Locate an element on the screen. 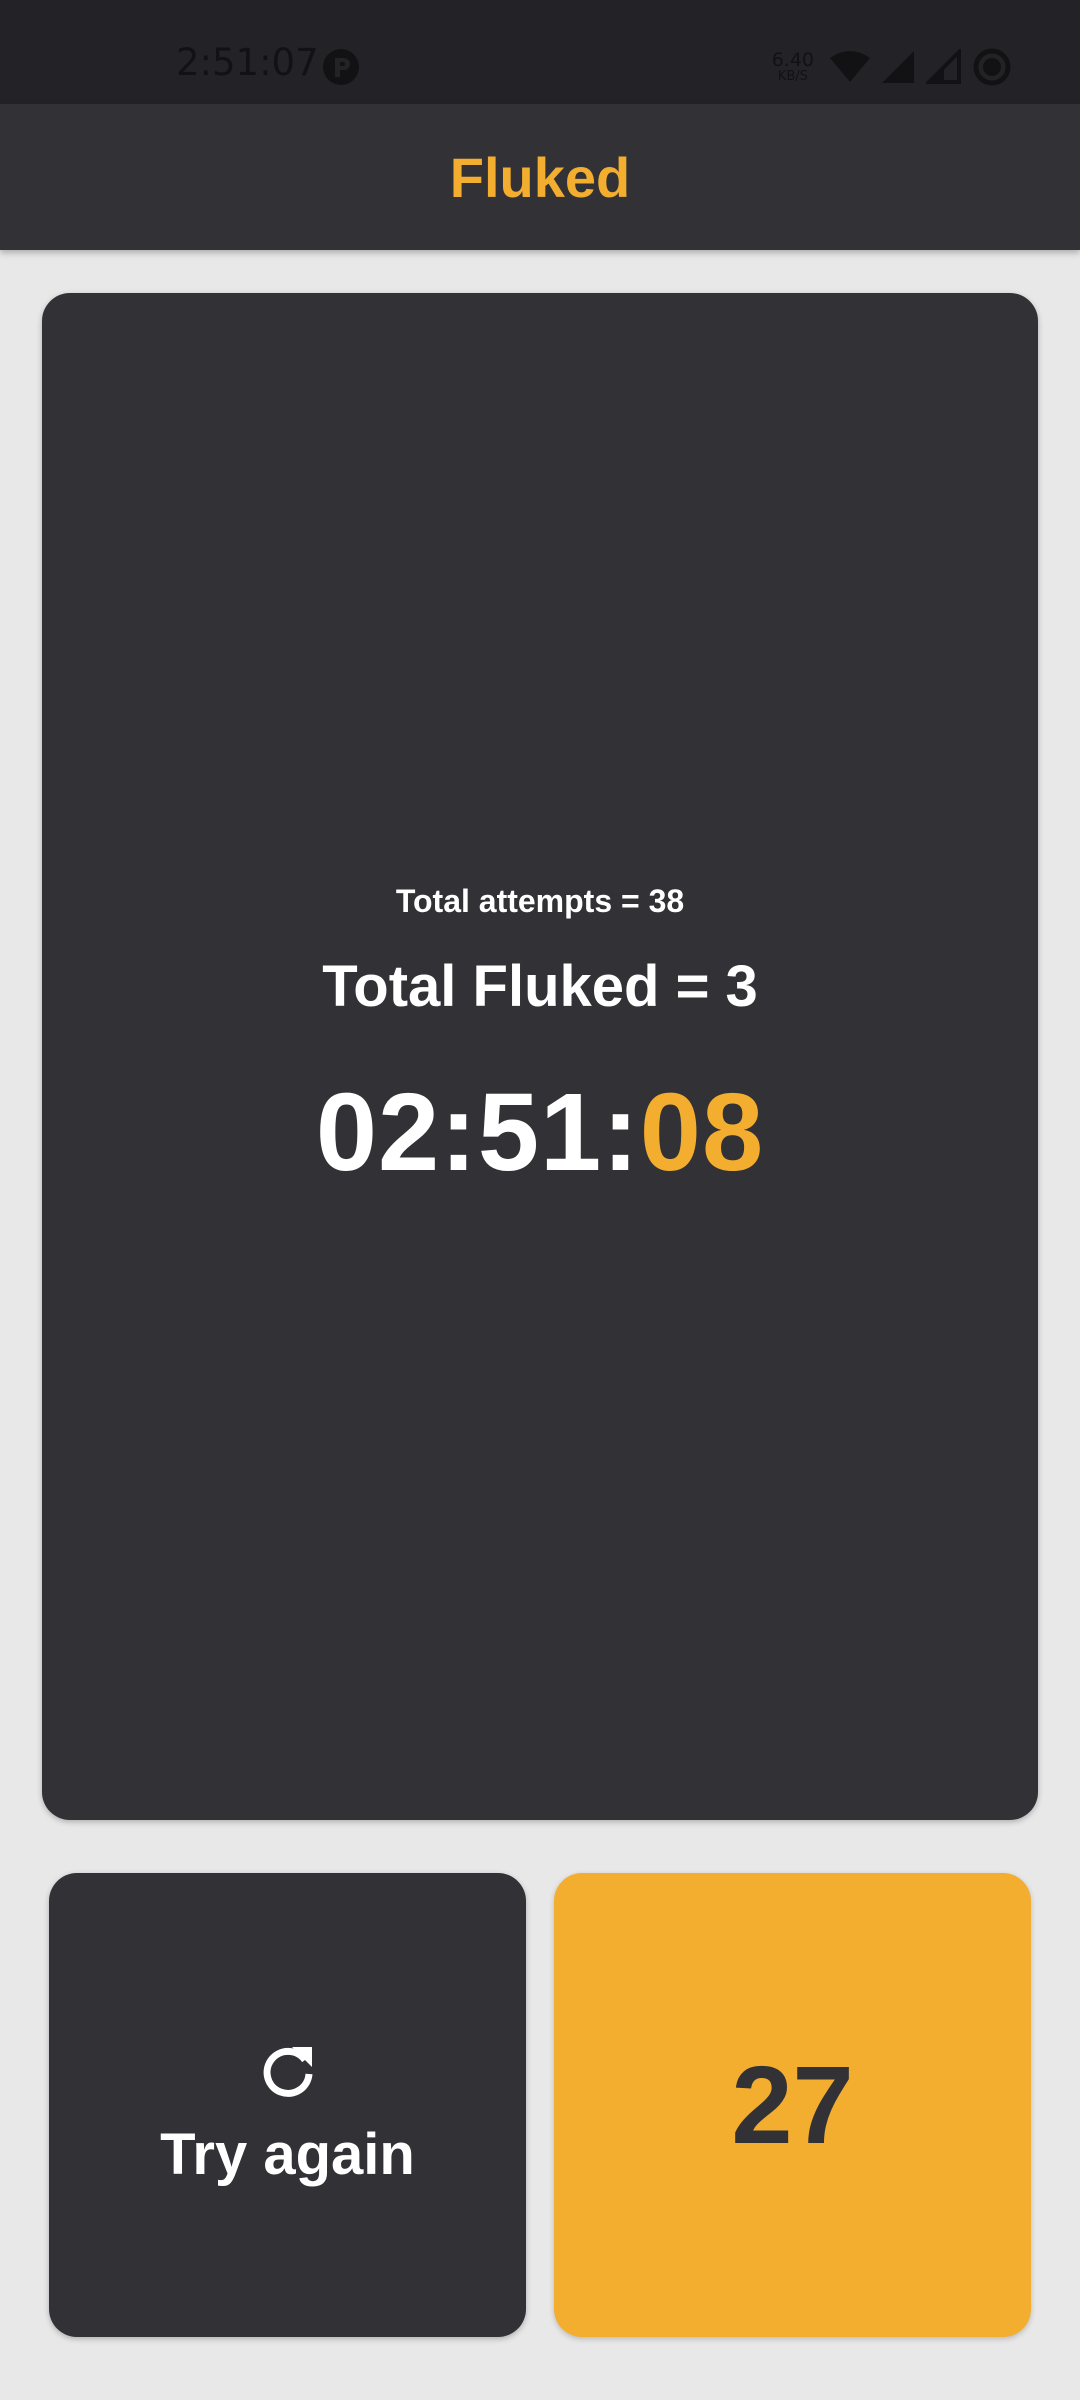  app-title: Fluked is located at coordinates (540, 177).